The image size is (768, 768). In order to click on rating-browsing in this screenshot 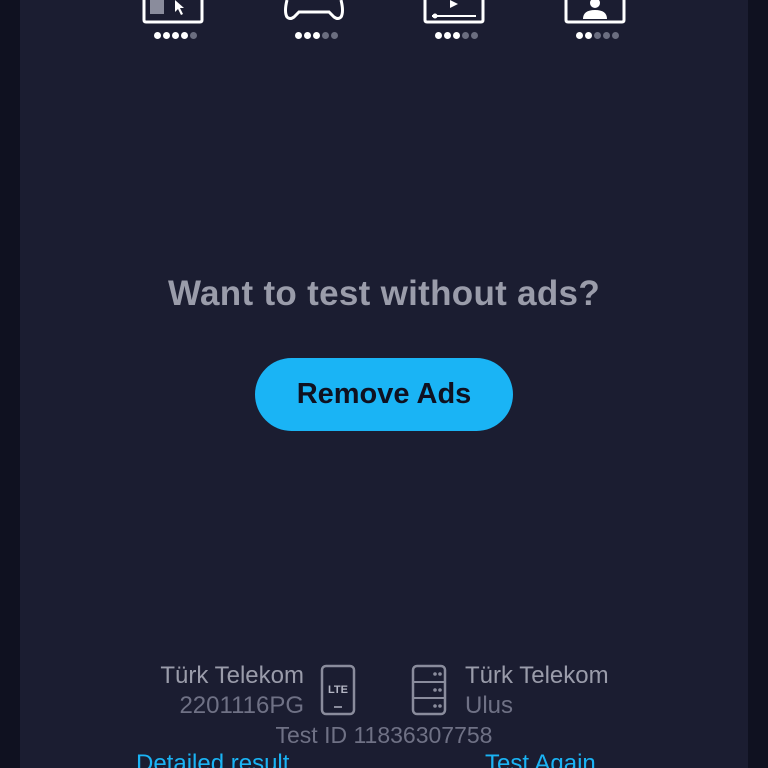, I will do `click(175, 23)`.